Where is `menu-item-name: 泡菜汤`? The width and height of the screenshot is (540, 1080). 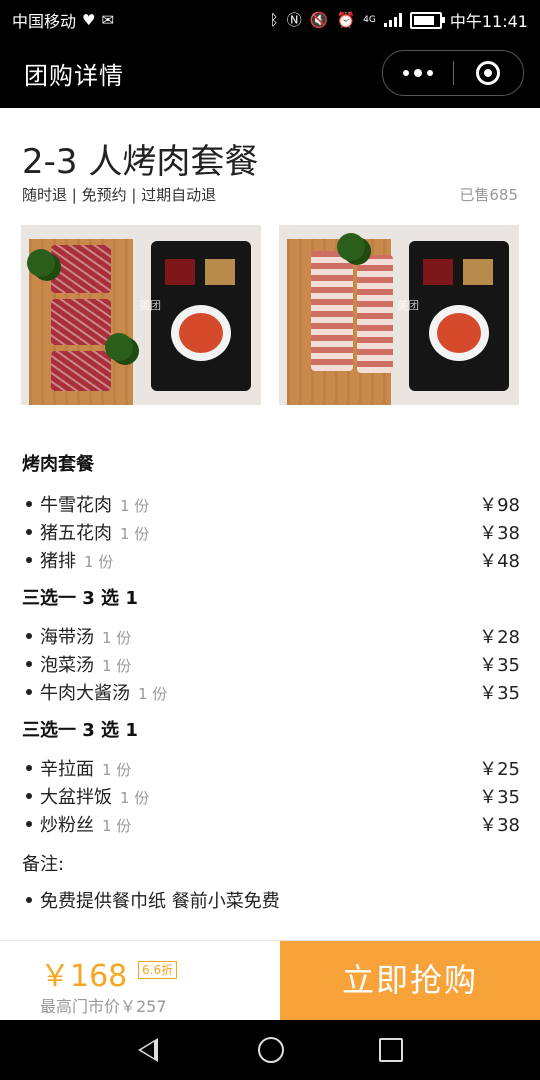
menu-item-name: 泡菜汤 is located at coordinates (67, 665).